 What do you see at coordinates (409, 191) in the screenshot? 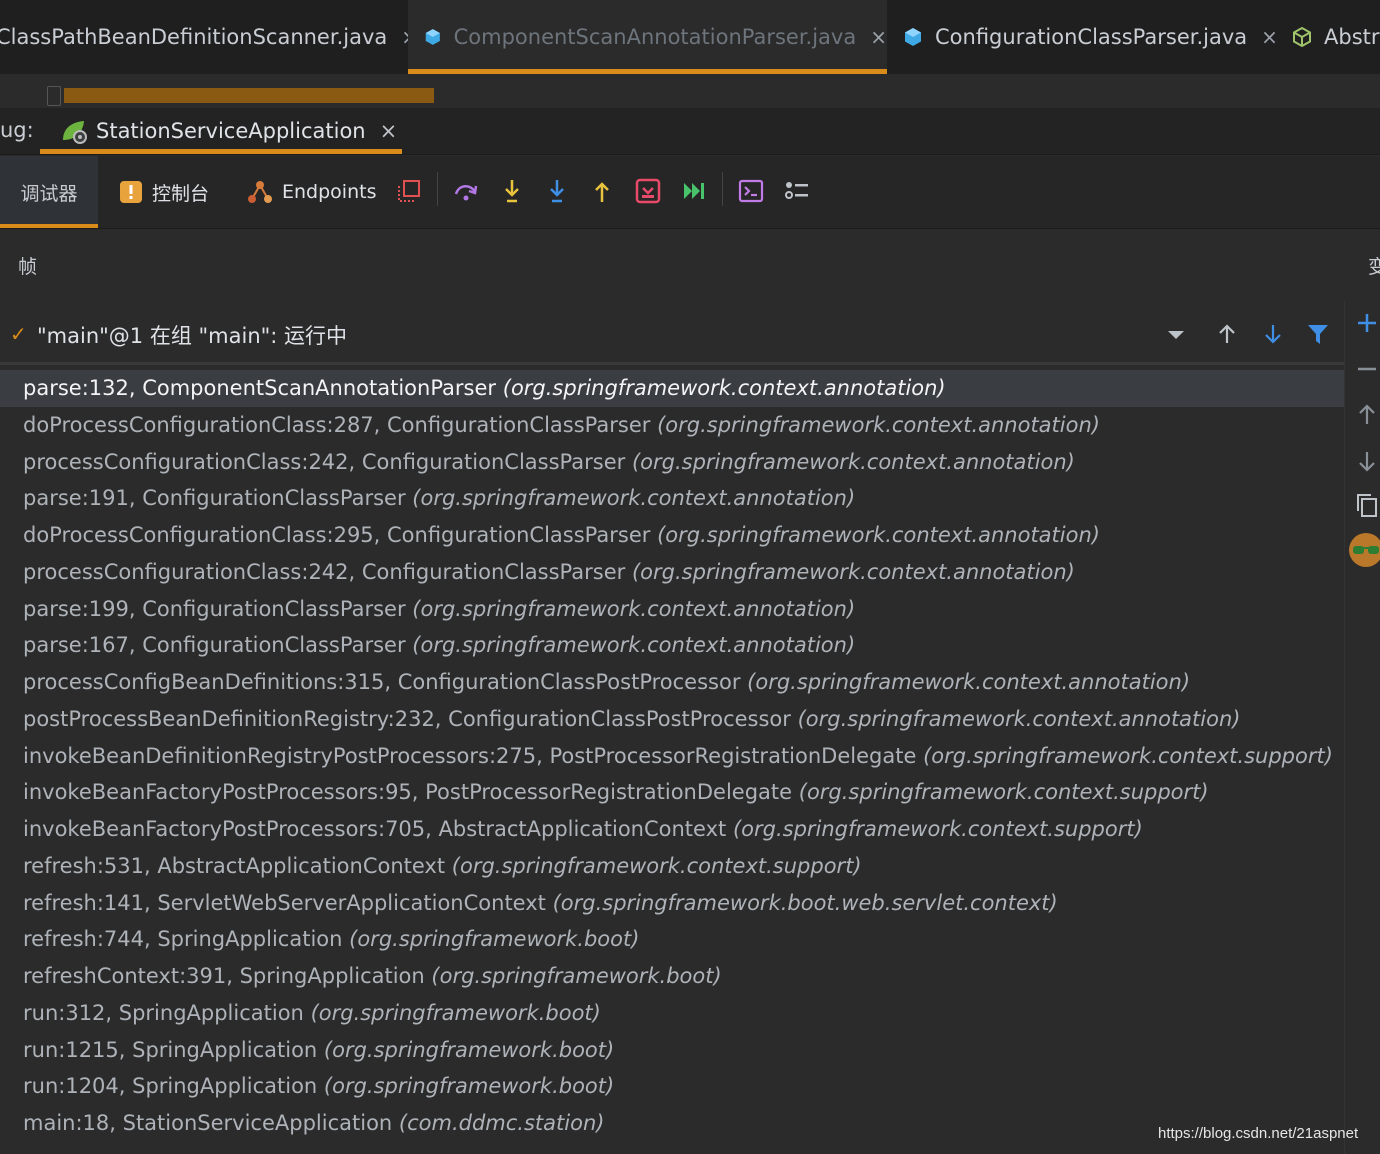
I see `frames-layout-icon` at bounding box center [409, 191].